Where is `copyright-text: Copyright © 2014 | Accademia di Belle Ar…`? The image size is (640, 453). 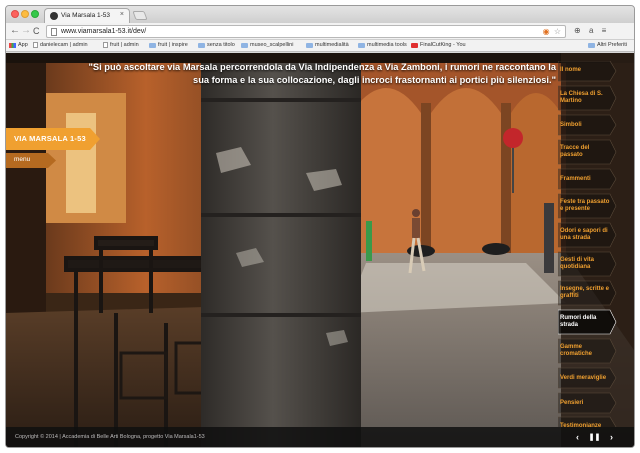
copyright-text: Copyright © 2014 | Accademia di Belle Ar… is located at coordinates (110, 437).